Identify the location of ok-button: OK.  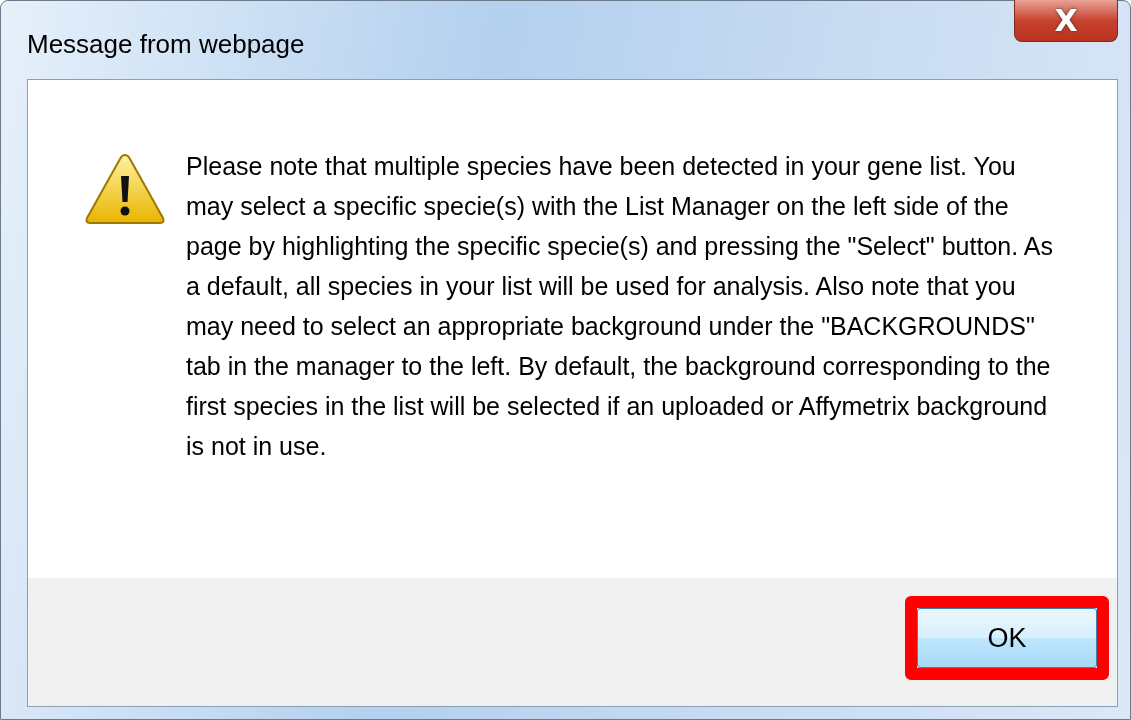
(1007, 638).